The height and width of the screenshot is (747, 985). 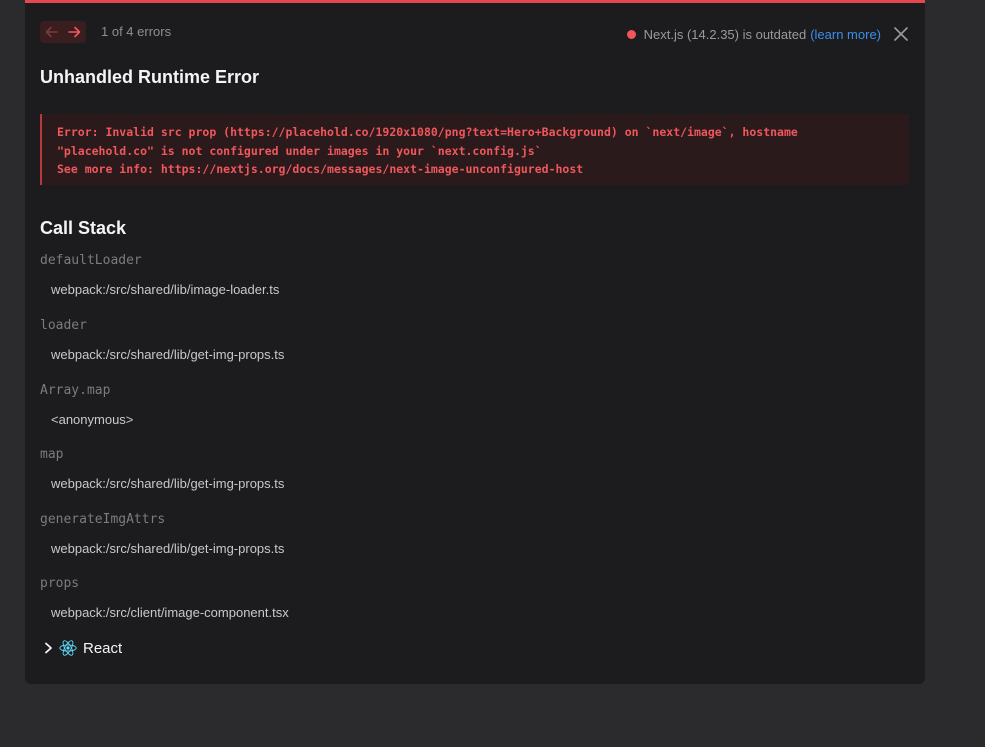 I want to click on error-title: Unhandled Runtime Error, so click(x=150, y=77).